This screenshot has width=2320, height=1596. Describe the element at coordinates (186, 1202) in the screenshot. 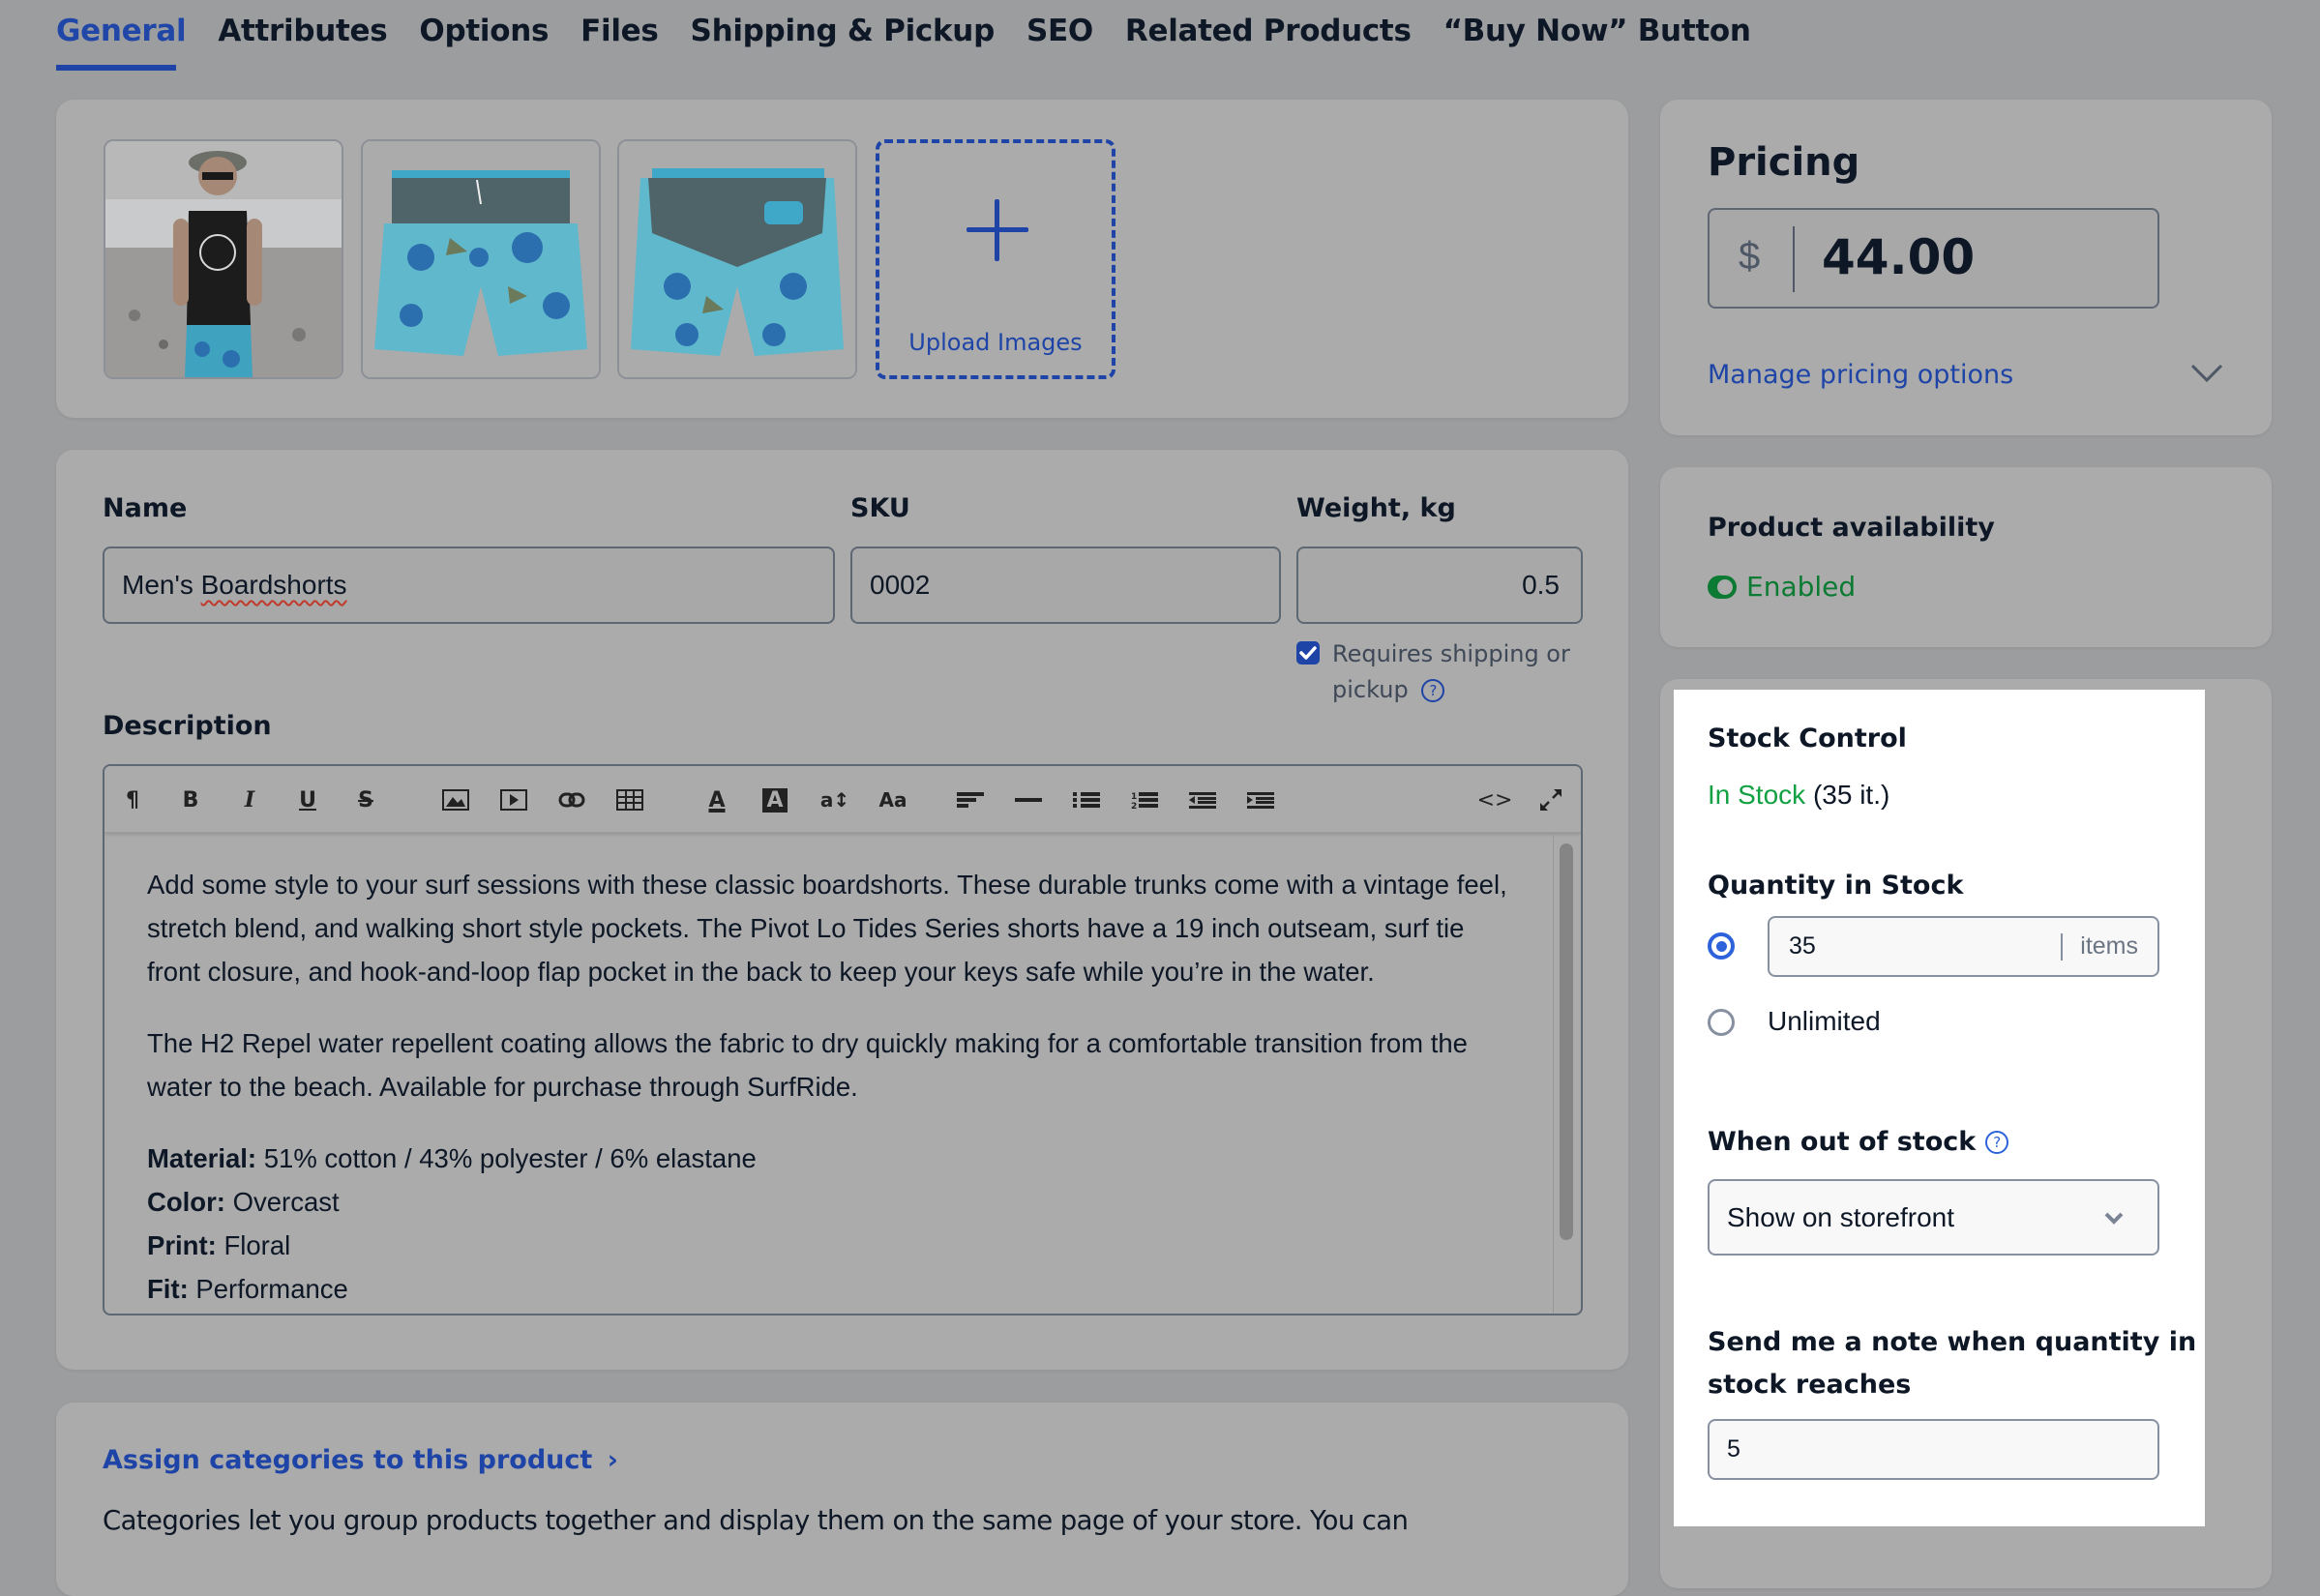

I see `spec-key: Color:` at that location.